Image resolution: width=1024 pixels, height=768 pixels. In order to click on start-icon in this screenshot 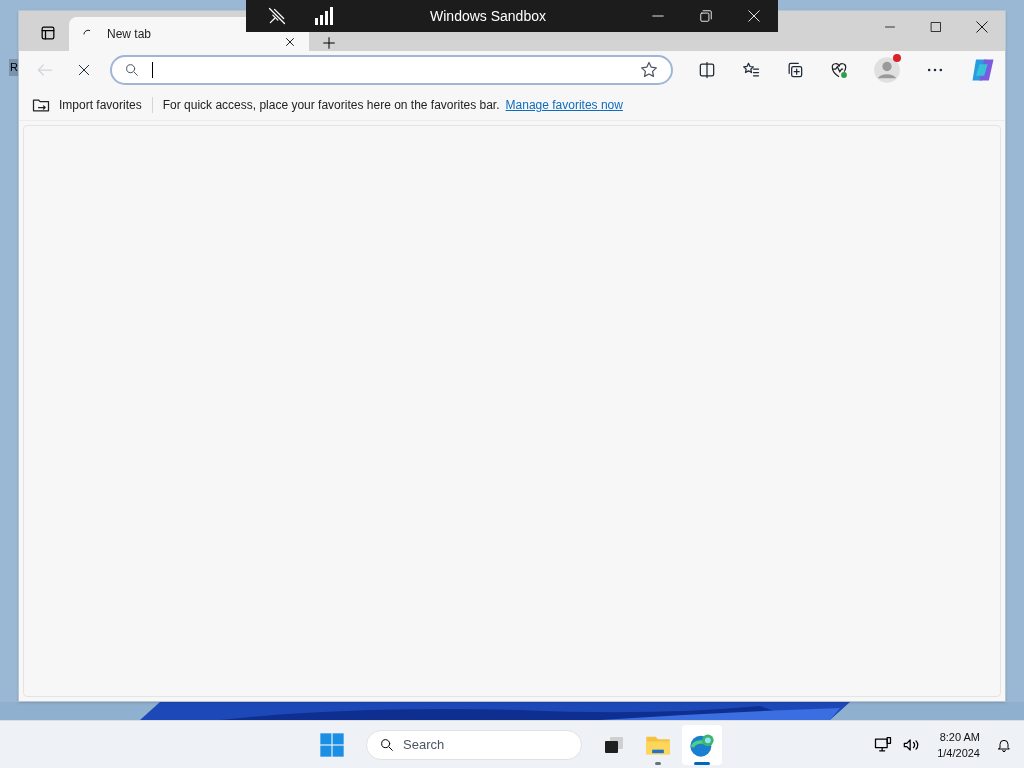, I will do `click(332, 745)`.